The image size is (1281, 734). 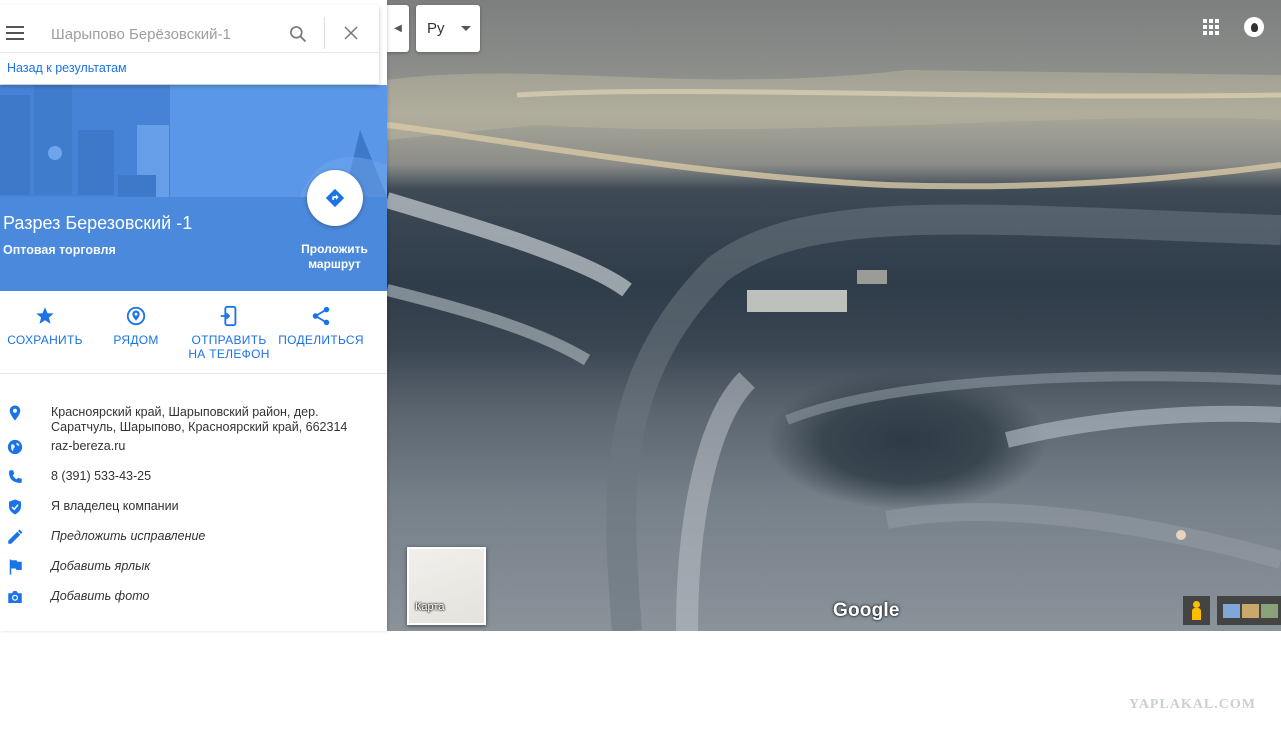 I want to click on layer-label: Карта, so click(x=430, y=607).